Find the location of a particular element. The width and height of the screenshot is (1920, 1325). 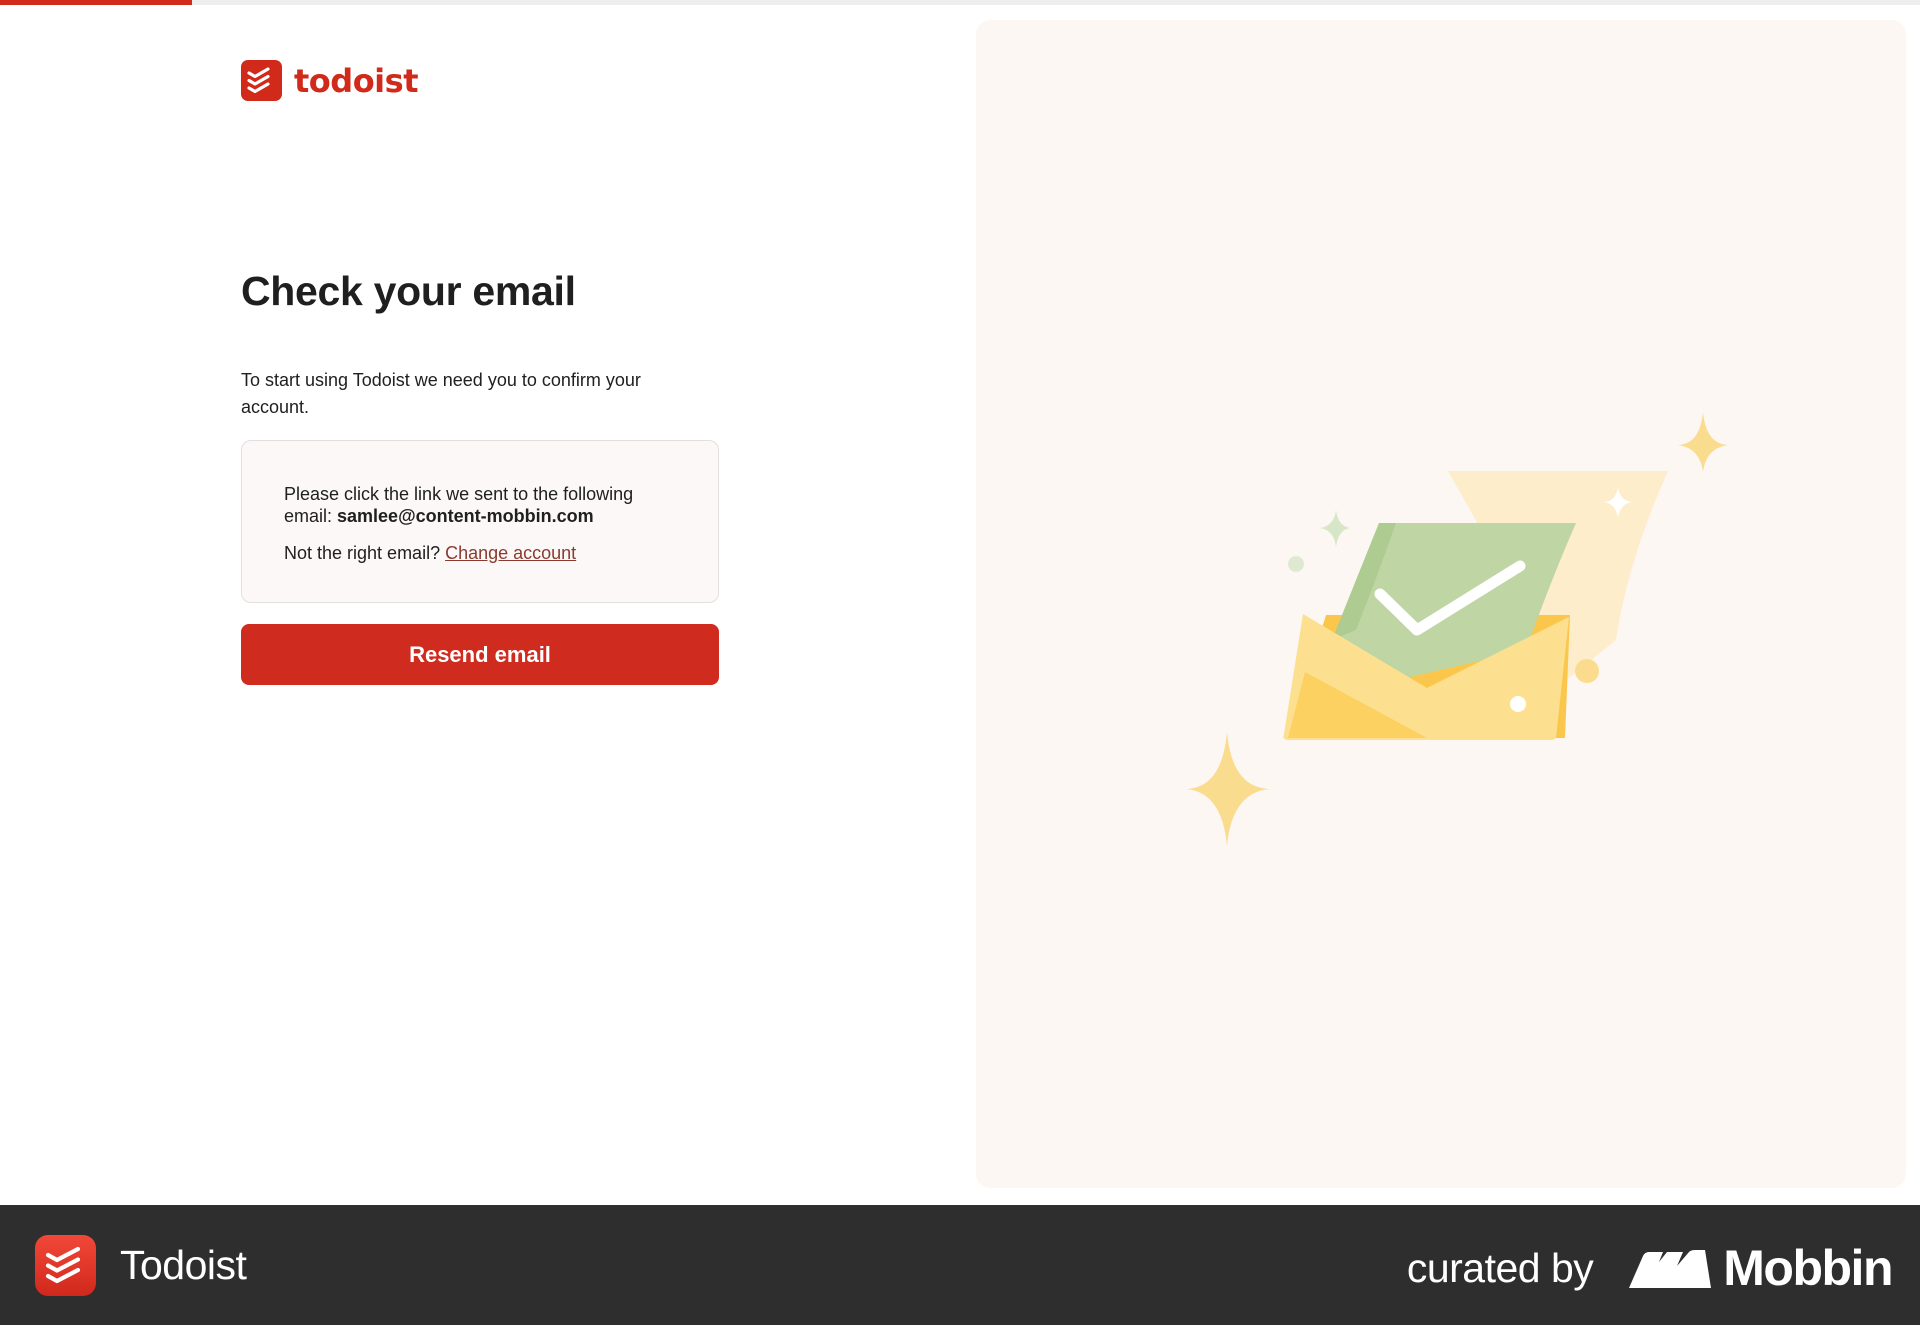

logo-wordmark: todoist is located at coordinates (356, 80).